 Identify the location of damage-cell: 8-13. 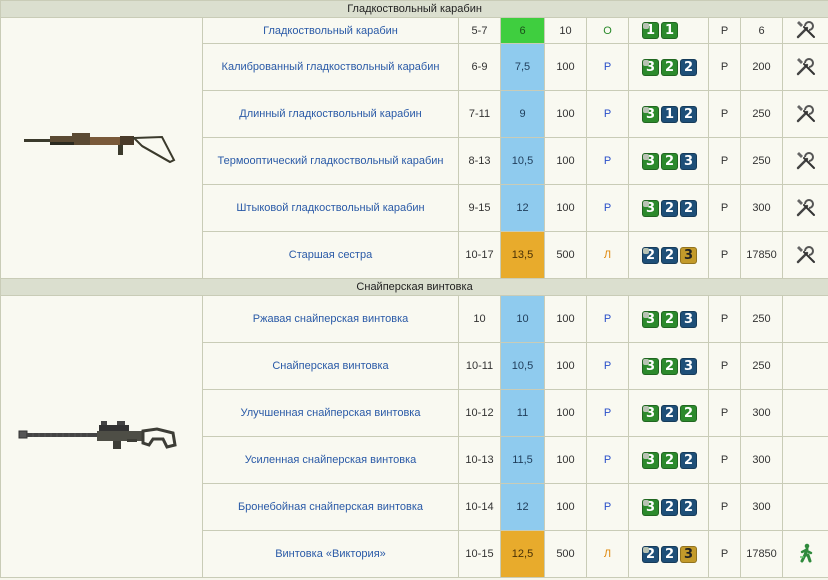
(479, 161).